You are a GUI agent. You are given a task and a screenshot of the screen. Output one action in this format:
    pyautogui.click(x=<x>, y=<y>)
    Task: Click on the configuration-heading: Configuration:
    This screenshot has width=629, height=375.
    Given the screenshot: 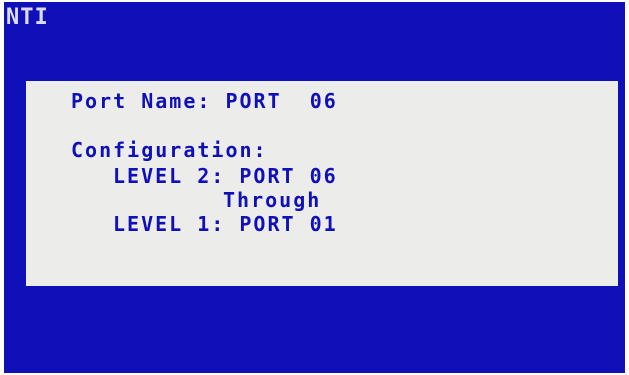 What is the action you would take?
    pyautogui.click(x=169, y=150)
    